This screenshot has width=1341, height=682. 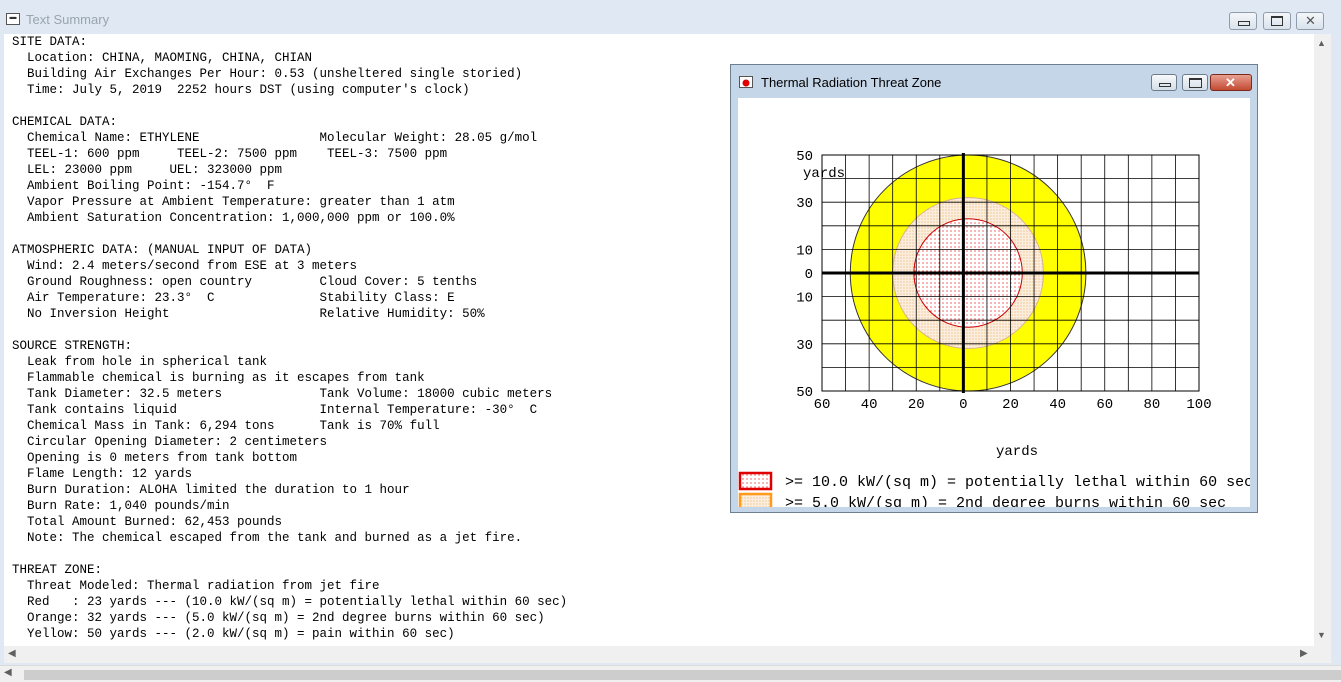 What do you see at coordinates (1310, 21) in the screenshot?
I see `close-button: ✕` at bounding box center [1310, 21].